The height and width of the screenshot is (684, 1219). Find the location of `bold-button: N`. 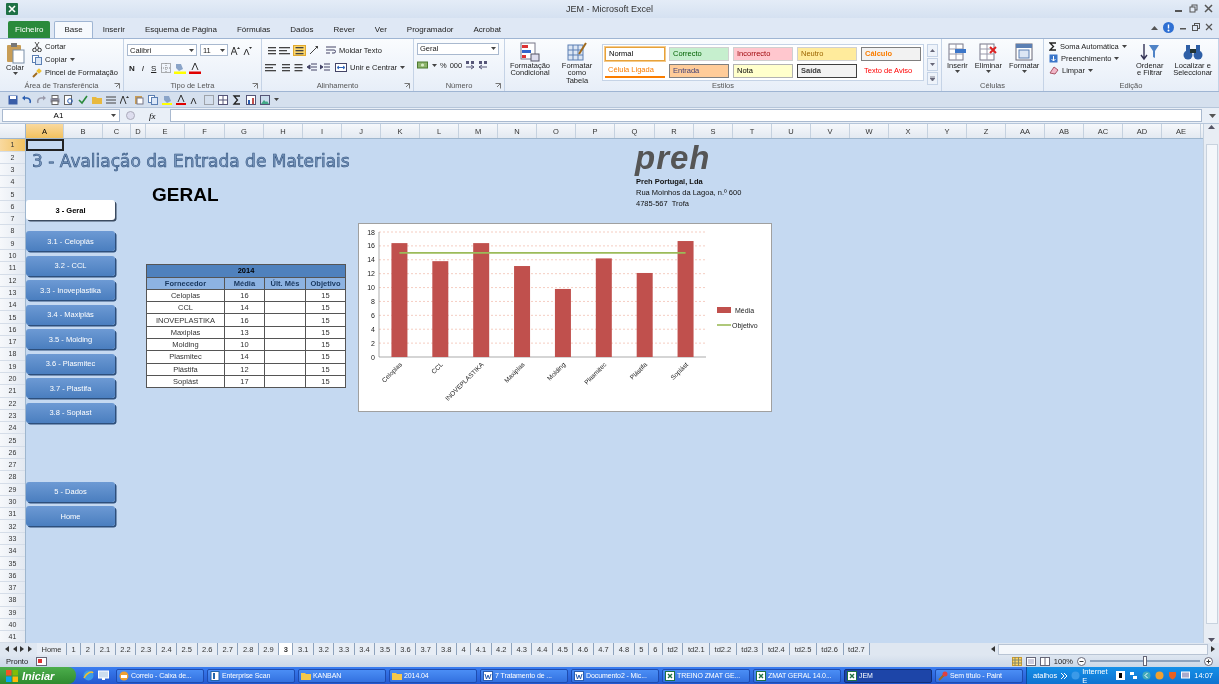

bold-button: N is located at coordinates (132, 68).